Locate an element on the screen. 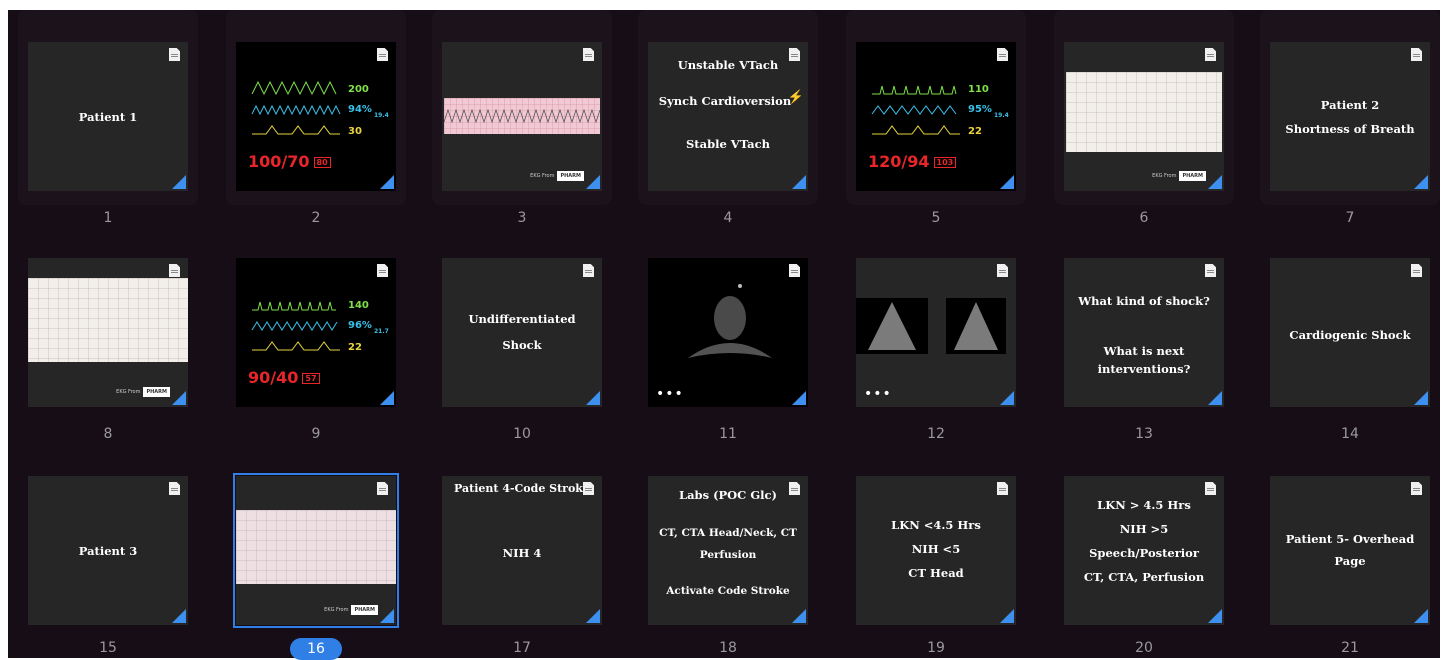  slide-text: Speech/Posterior is located at coordinates (1144, 553).